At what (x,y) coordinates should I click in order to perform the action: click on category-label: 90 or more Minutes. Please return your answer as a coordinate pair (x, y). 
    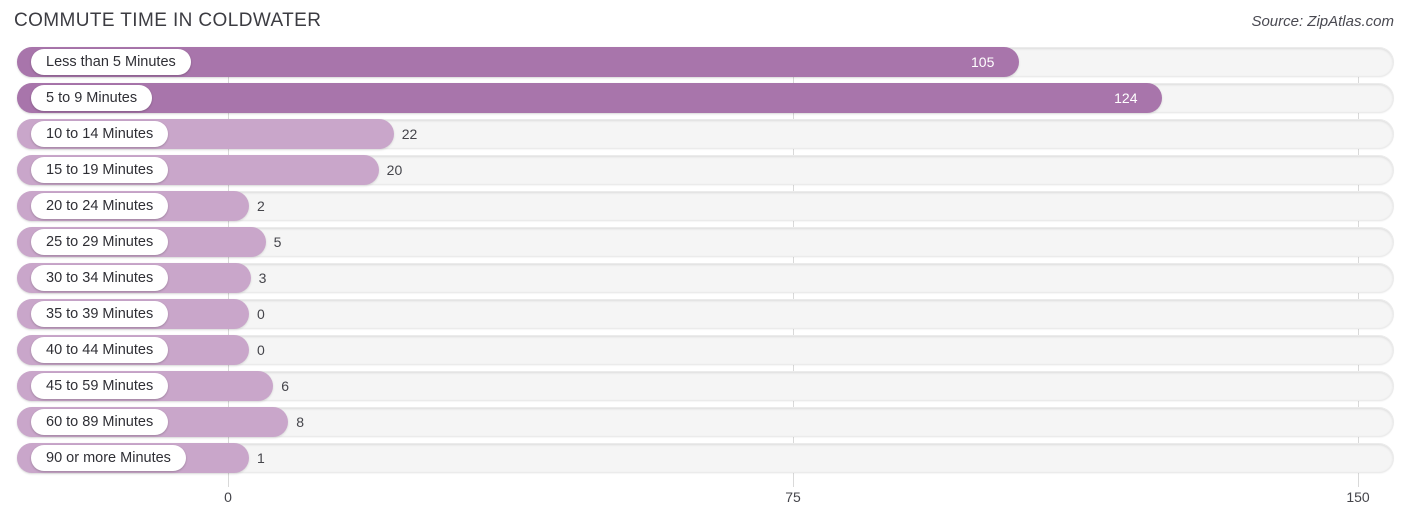
    Looking at the image, I should click on (108, 458).